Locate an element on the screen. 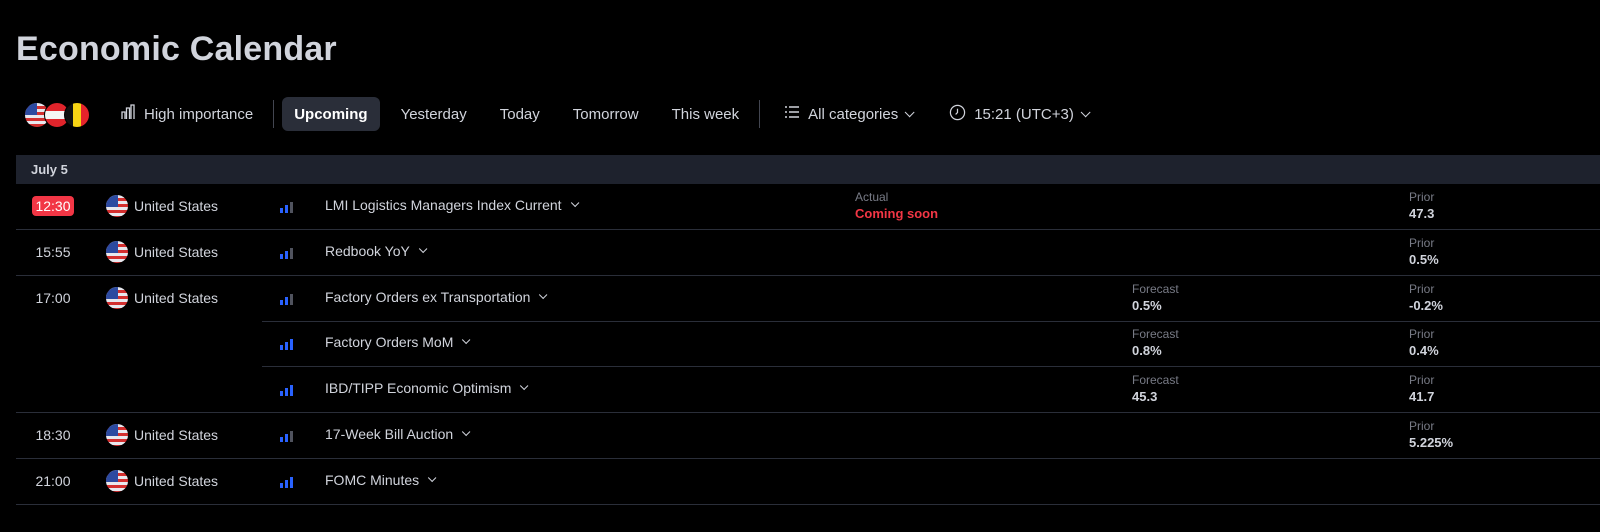 This screenshot has width=1600, height=532. actual-cell: Actual Coming soon is located at coordinates (896, 205).